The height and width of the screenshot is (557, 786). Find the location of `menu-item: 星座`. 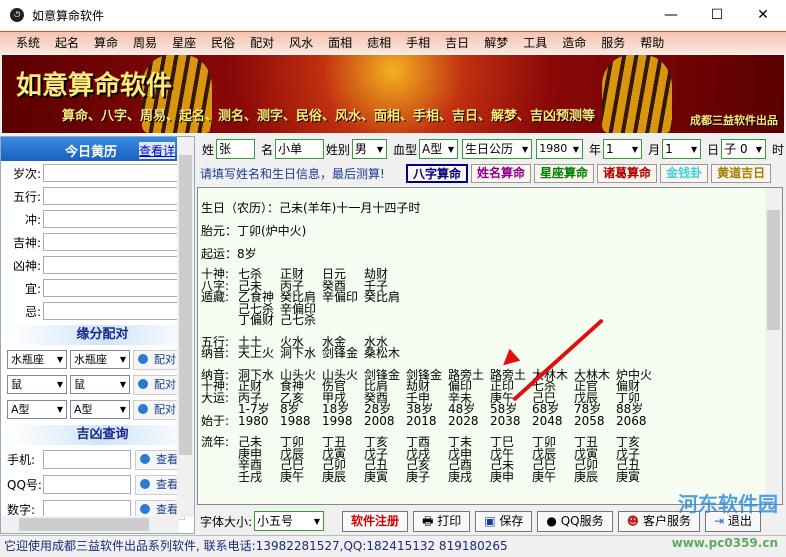

menu-item: 星座 is located at coordinates (184, 42).